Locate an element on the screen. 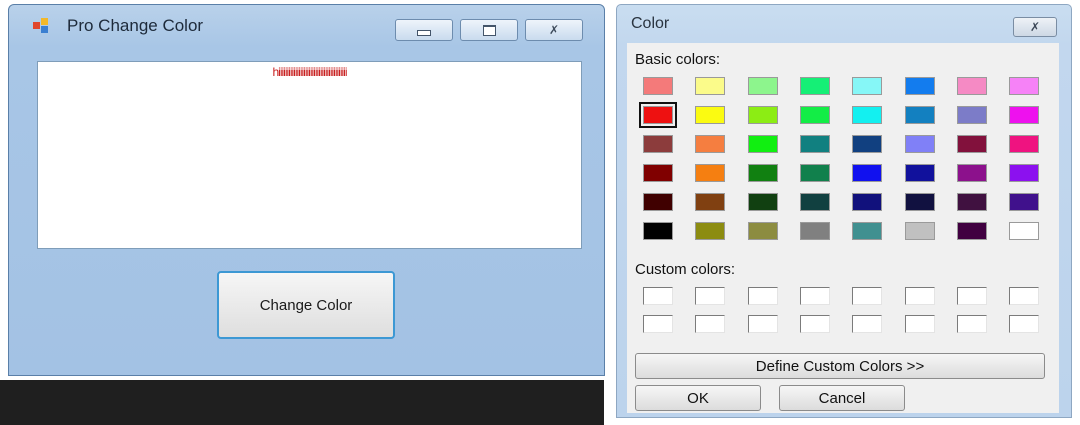  define-custom-colors-button: Define Custom Colors >> is located at coordinates (840, 366).